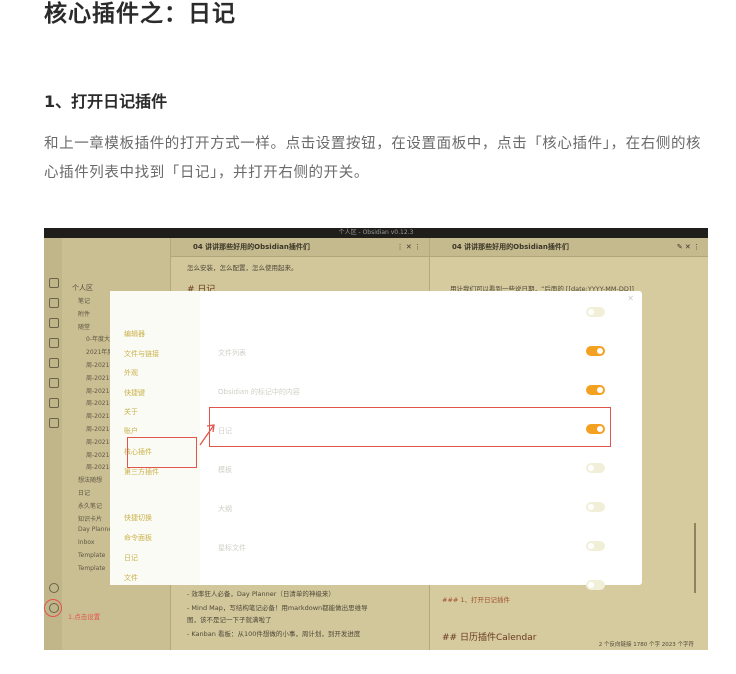 The image size is (736, 674). What do you see at coordinates (84, 300) in the screenshot?
I see `file-tree-item: 笔记` at bounding box center [84, 300].